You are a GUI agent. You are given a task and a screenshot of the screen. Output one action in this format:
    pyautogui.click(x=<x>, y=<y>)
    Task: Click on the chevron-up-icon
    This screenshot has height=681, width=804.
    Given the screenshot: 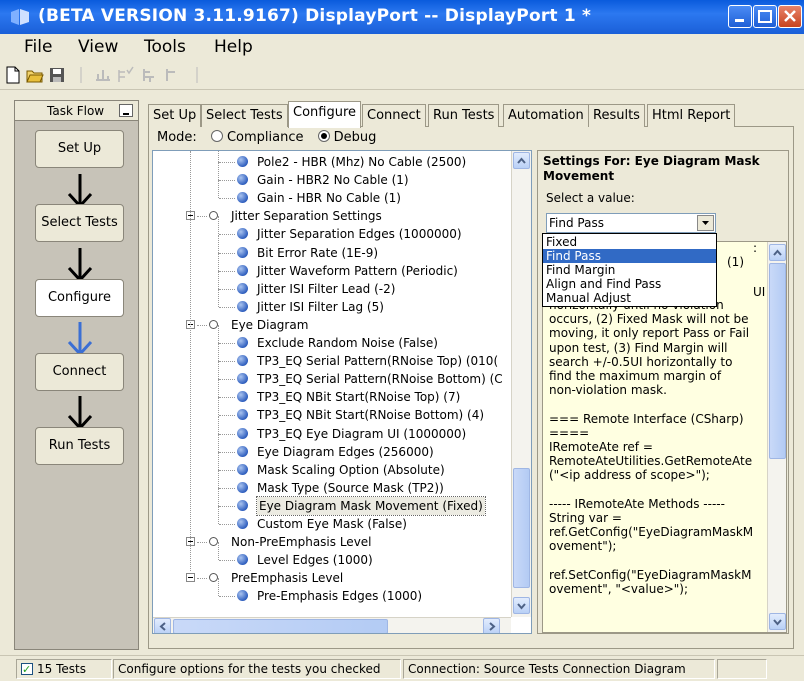 What is the action you would take?
    pyautogui.click(x=521, y=160)
    